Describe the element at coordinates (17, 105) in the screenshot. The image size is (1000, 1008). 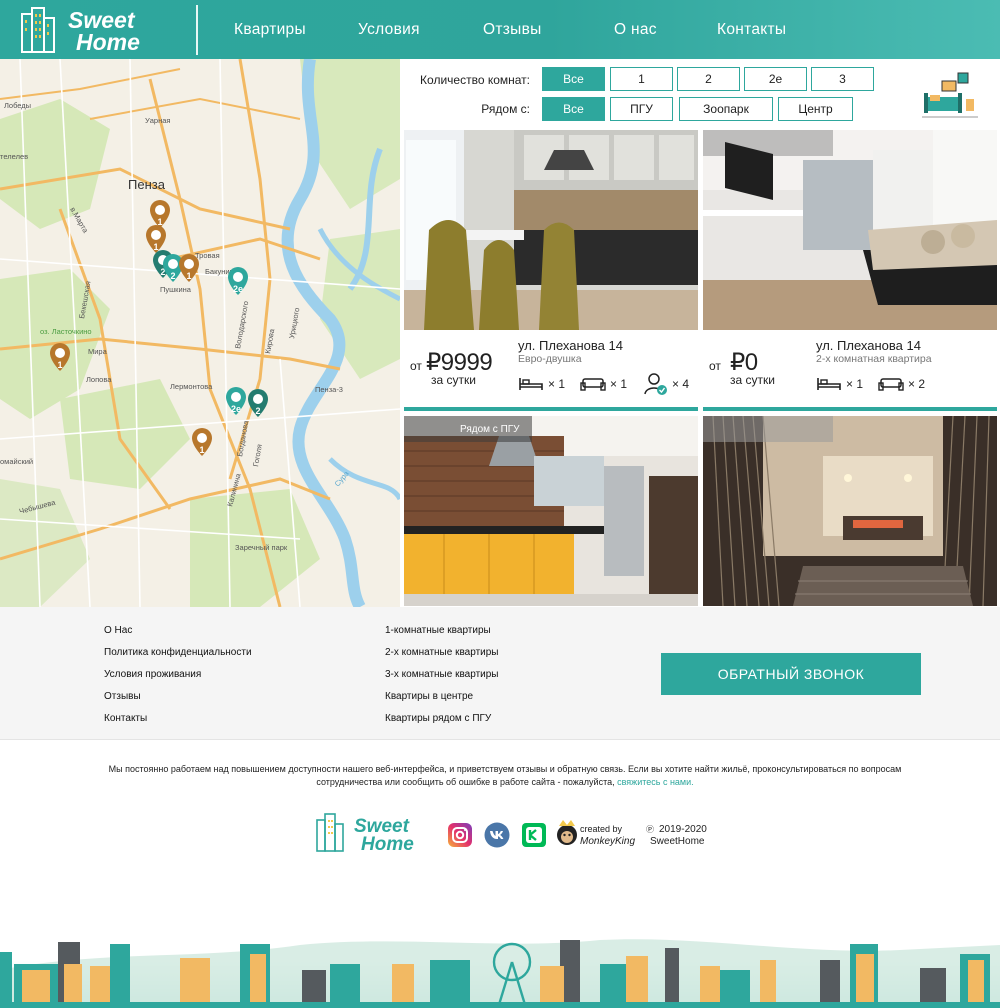
I see `svg-text: Лобеды` at that location.